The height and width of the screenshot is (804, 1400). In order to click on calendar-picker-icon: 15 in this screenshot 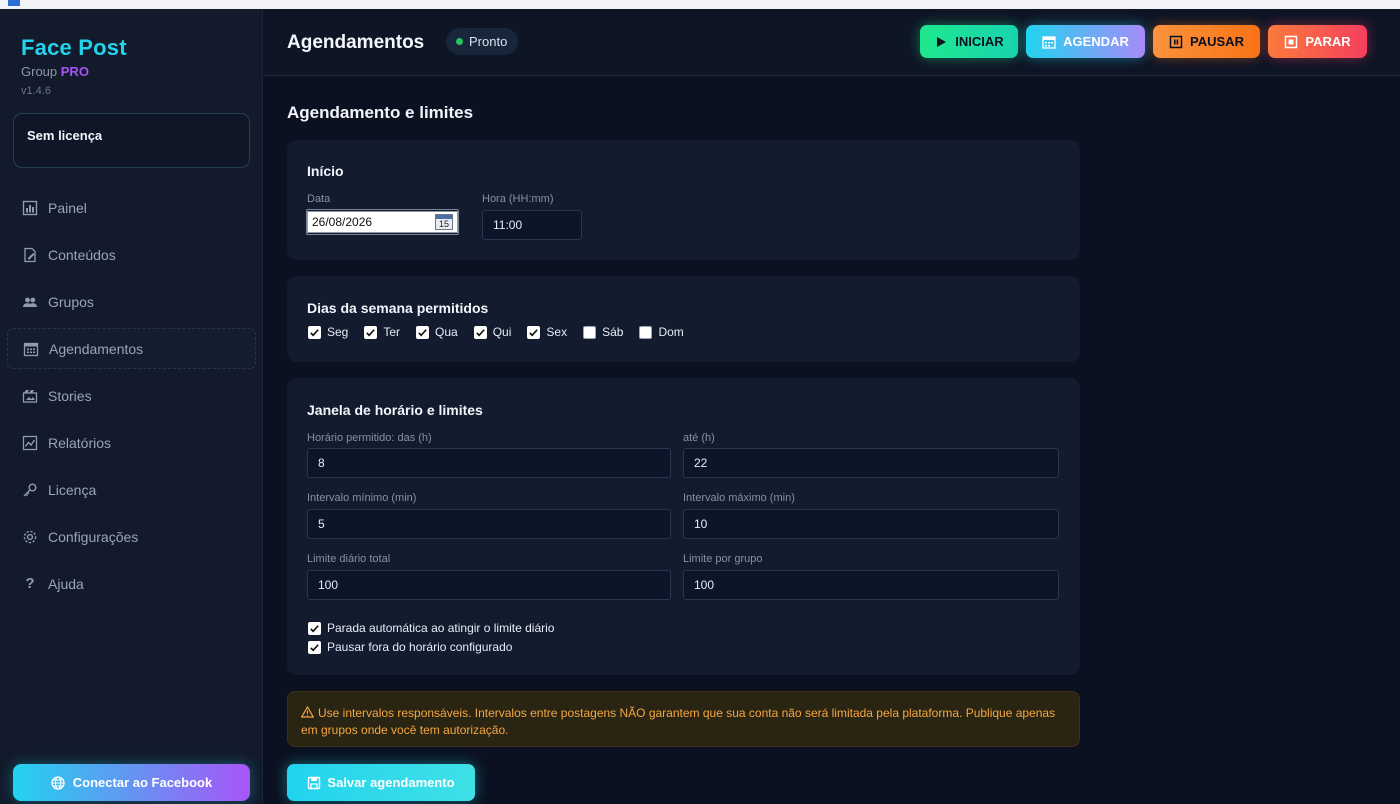, I will do `click(444, 222)`.